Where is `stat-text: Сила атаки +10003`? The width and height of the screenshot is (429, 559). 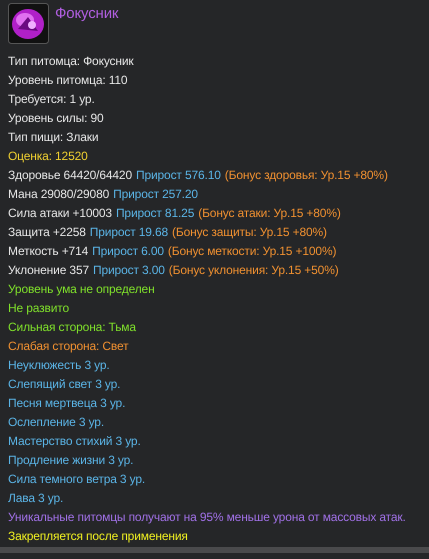
stat-text: Сила атаки +10003 is located at coordinates (60, 213).